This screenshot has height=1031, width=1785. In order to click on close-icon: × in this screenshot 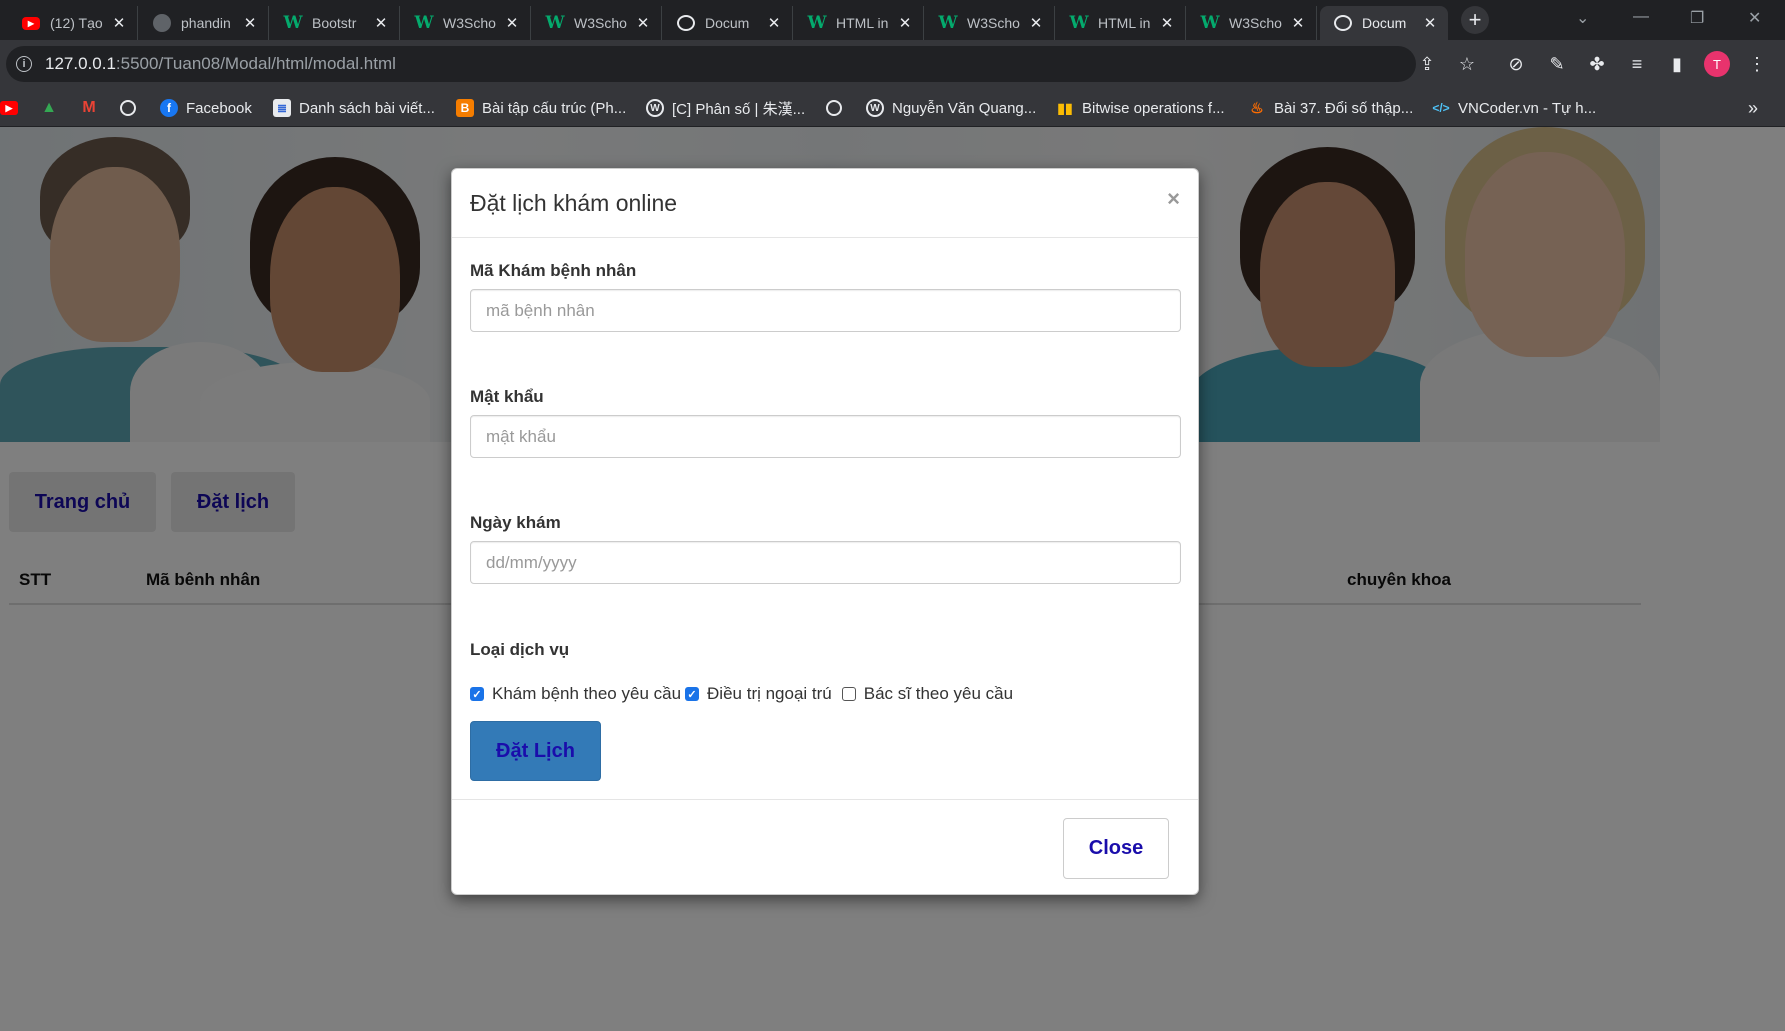, I will do `click(1173, 199)`.